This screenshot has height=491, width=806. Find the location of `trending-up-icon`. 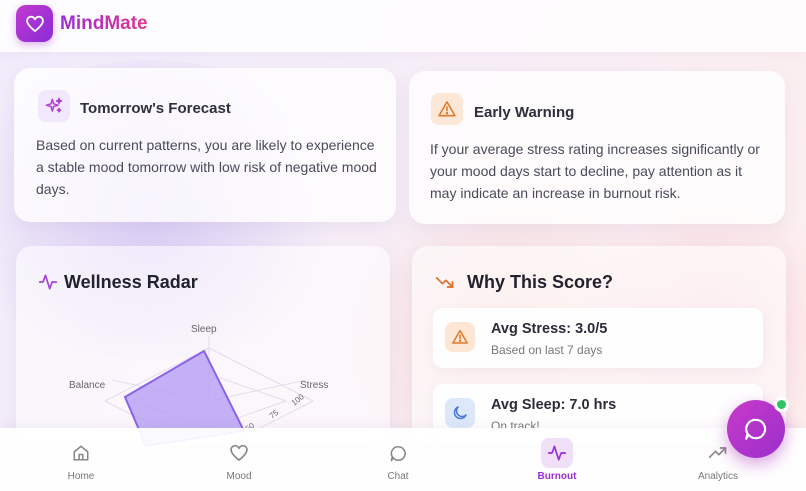

trending-up-icon is located at coordinates (717, 452).